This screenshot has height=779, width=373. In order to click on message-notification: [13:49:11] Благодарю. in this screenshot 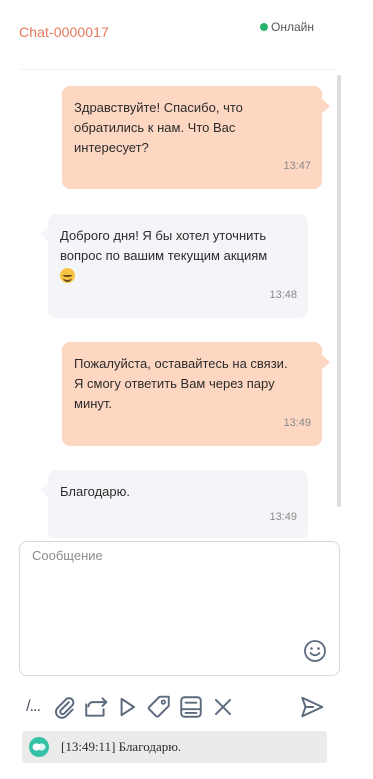, I will do `click(174, 747)`.